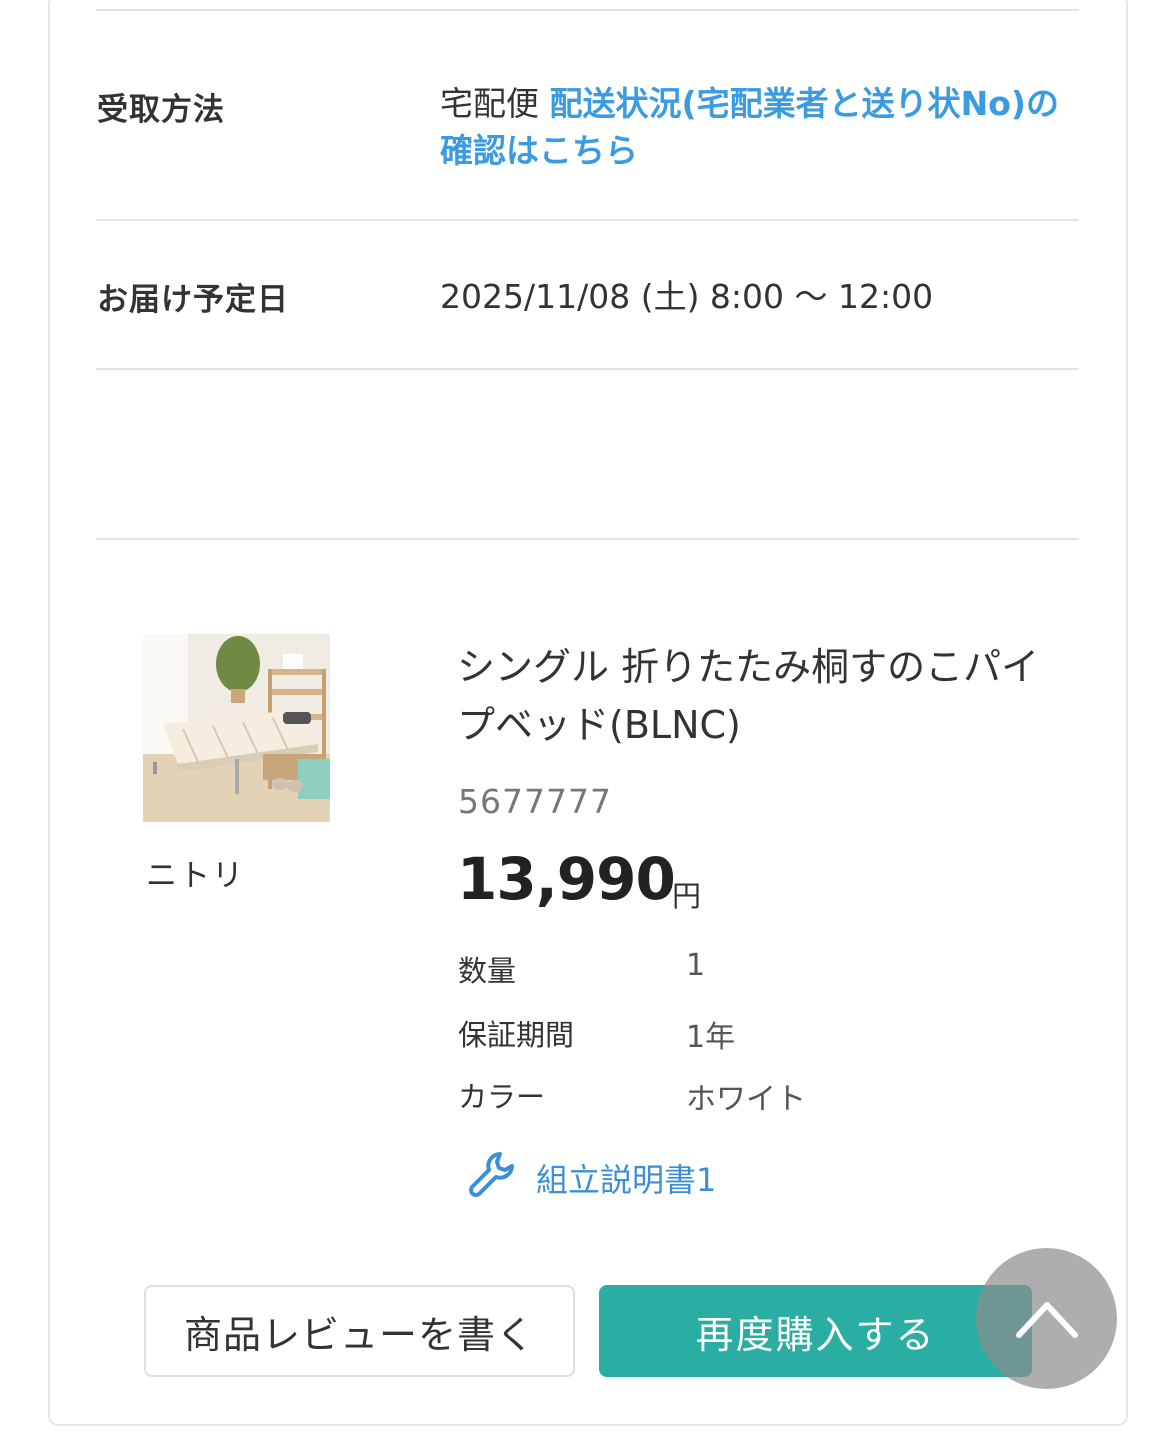 The width and height of the screenshot is (1175, 1440). What do you see at coordinates (502, 1097) in the screenshot?
I see `spec-color-label: カラー` at bounding box center [502, 1097].